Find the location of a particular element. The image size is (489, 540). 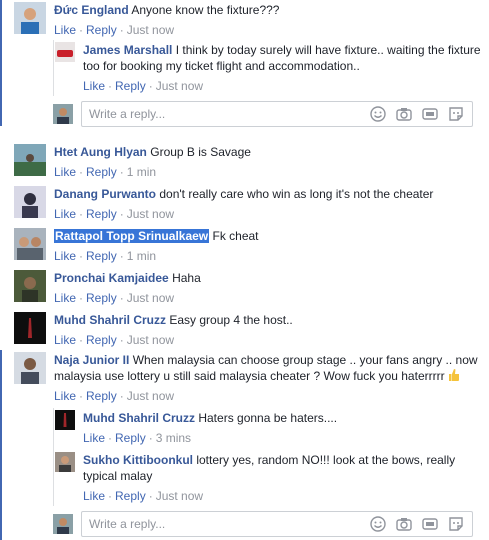

commenter-name: Htet Aung Hlyan is located at coordinates (100, 152).